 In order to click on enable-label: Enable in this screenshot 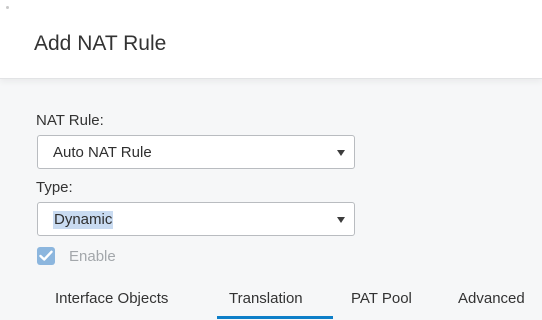, I will do `click(92, 256)`.